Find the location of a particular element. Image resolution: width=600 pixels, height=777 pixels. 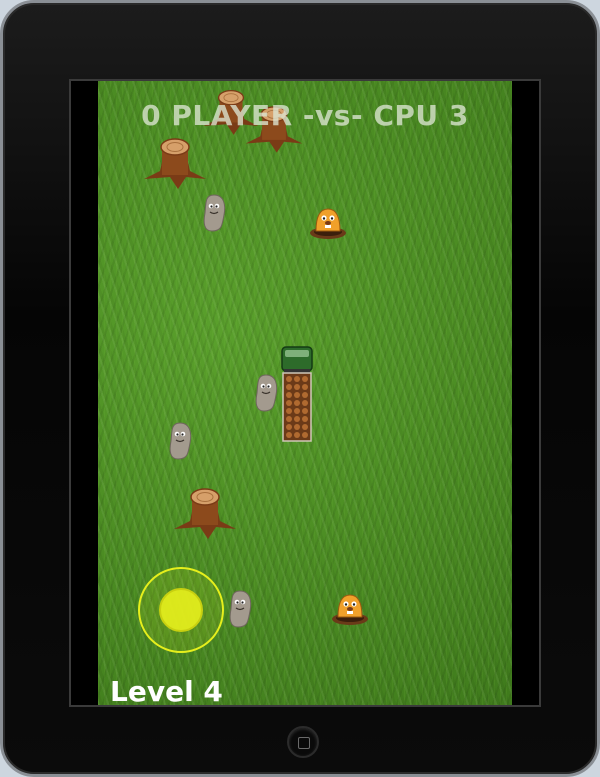

virtual-joystick is located at coordinates (181, 610).